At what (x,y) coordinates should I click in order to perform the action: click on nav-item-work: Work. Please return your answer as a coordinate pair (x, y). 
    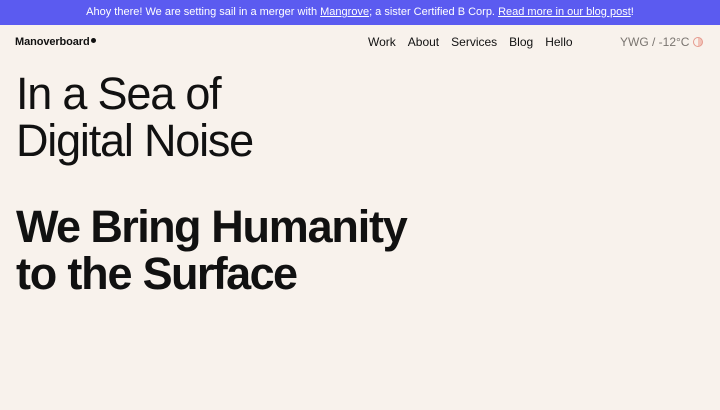
    Looking at the image, I should click on (382, 42).